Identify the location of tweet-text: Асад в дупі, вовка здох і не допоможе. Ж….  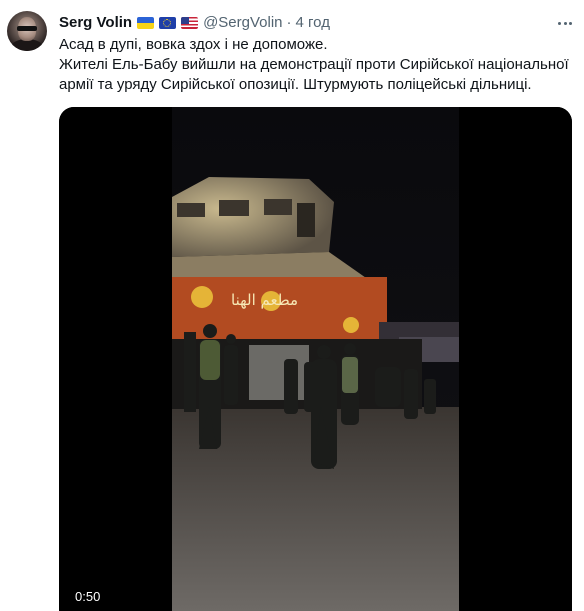
(319, 65).